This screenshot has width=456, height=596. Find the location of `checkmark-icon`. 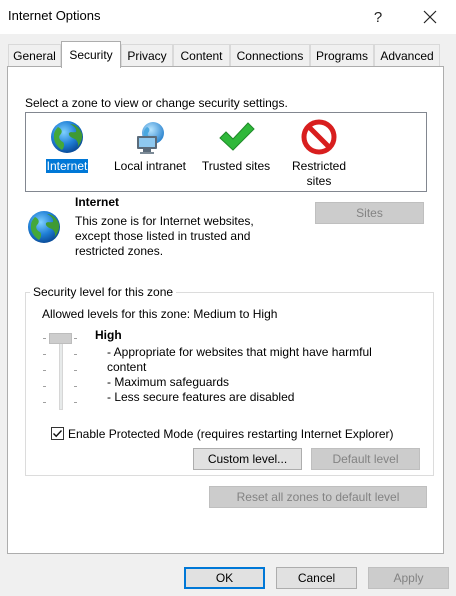

checkmark-icon is located at coordinates (236, 137).